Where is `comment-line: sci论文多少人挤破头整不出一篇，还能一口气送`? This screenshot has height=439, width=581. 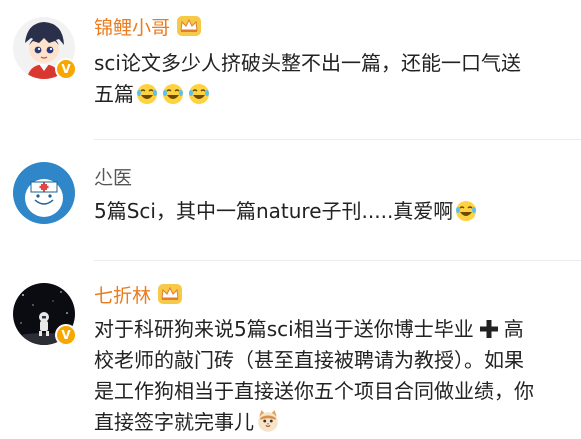 comment-line: sci论文多少人挤破头整不出一篇，还能一口气送 is located at coordinates (307, 63).